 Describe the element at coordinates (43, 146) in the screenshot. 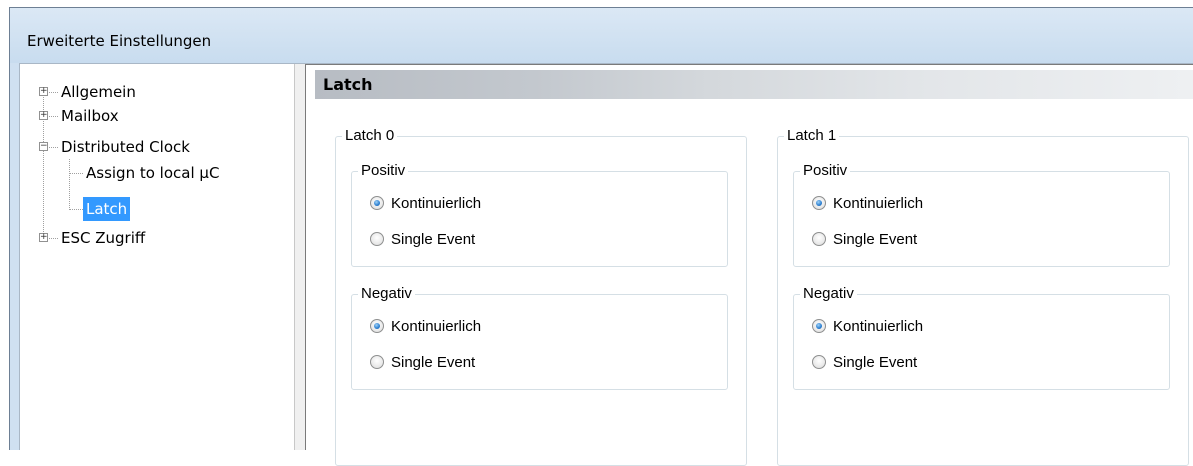

I see `collapse-icon: −` at that location.